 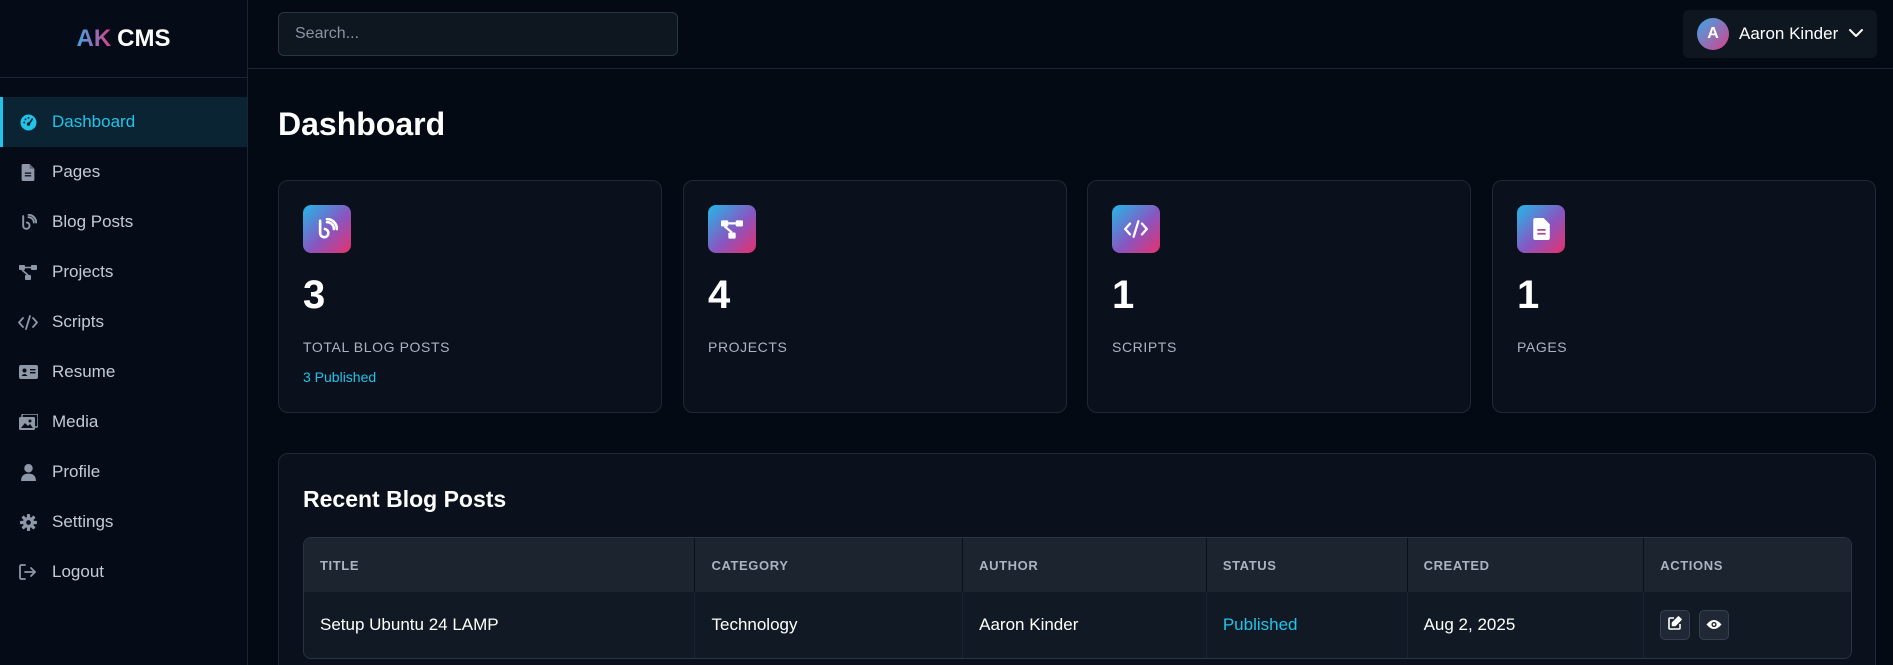 I want to click on logout-icon, so click(x=28, y=572).